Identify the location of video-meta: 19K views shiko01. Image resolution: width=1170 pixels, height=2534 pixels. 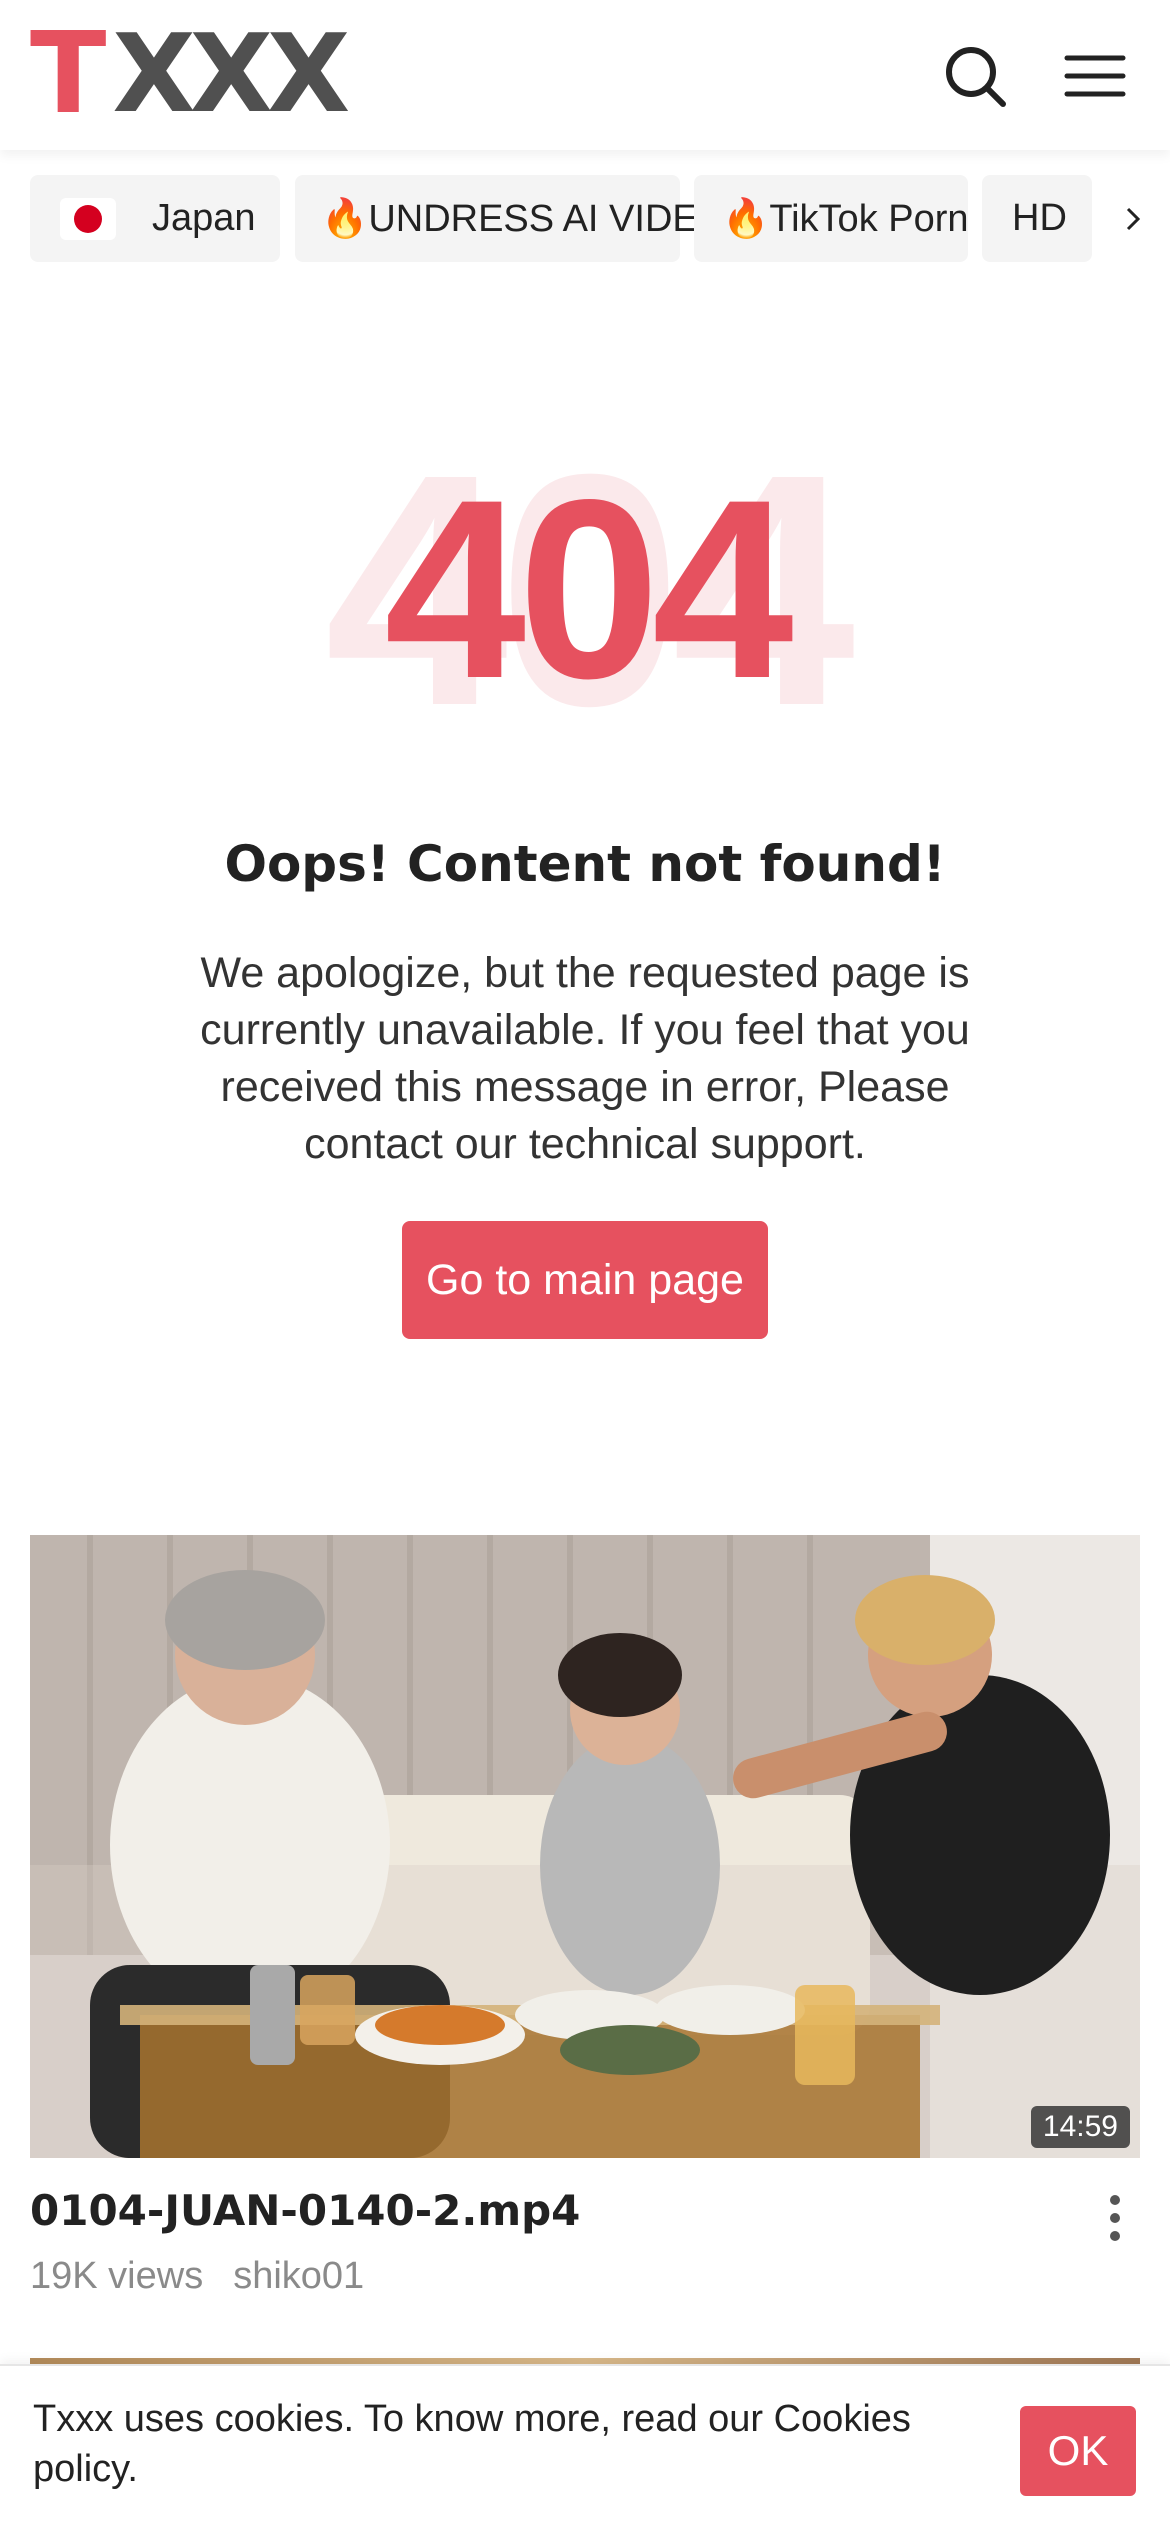
(197, 2276).